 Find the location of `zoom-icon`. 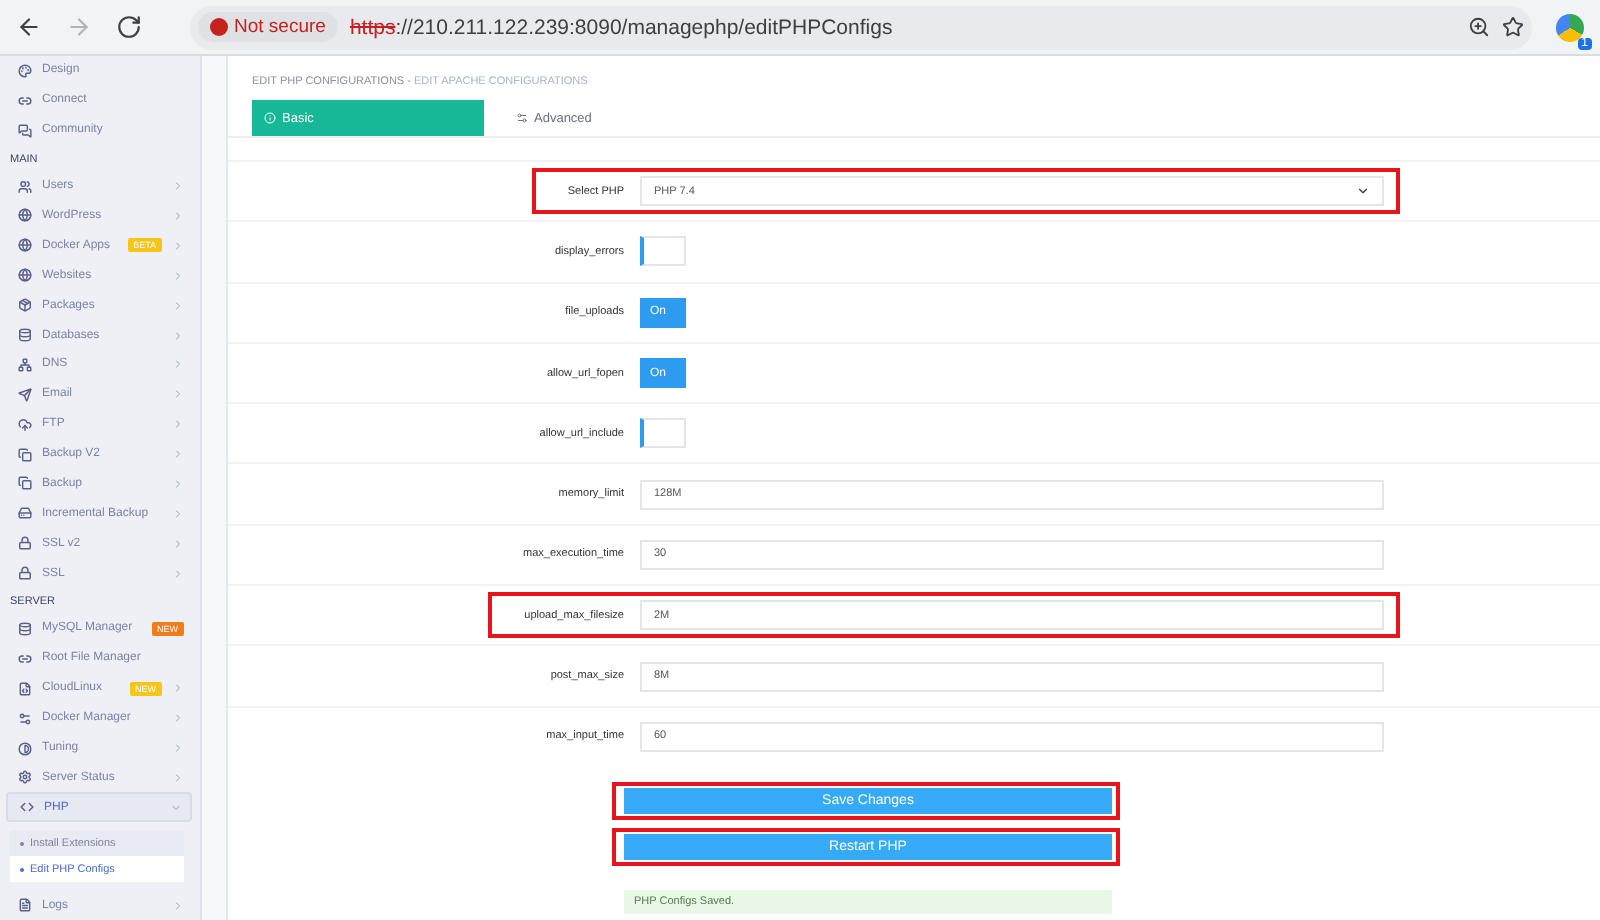

zoom-icon is located at coordinates (1479, 27).